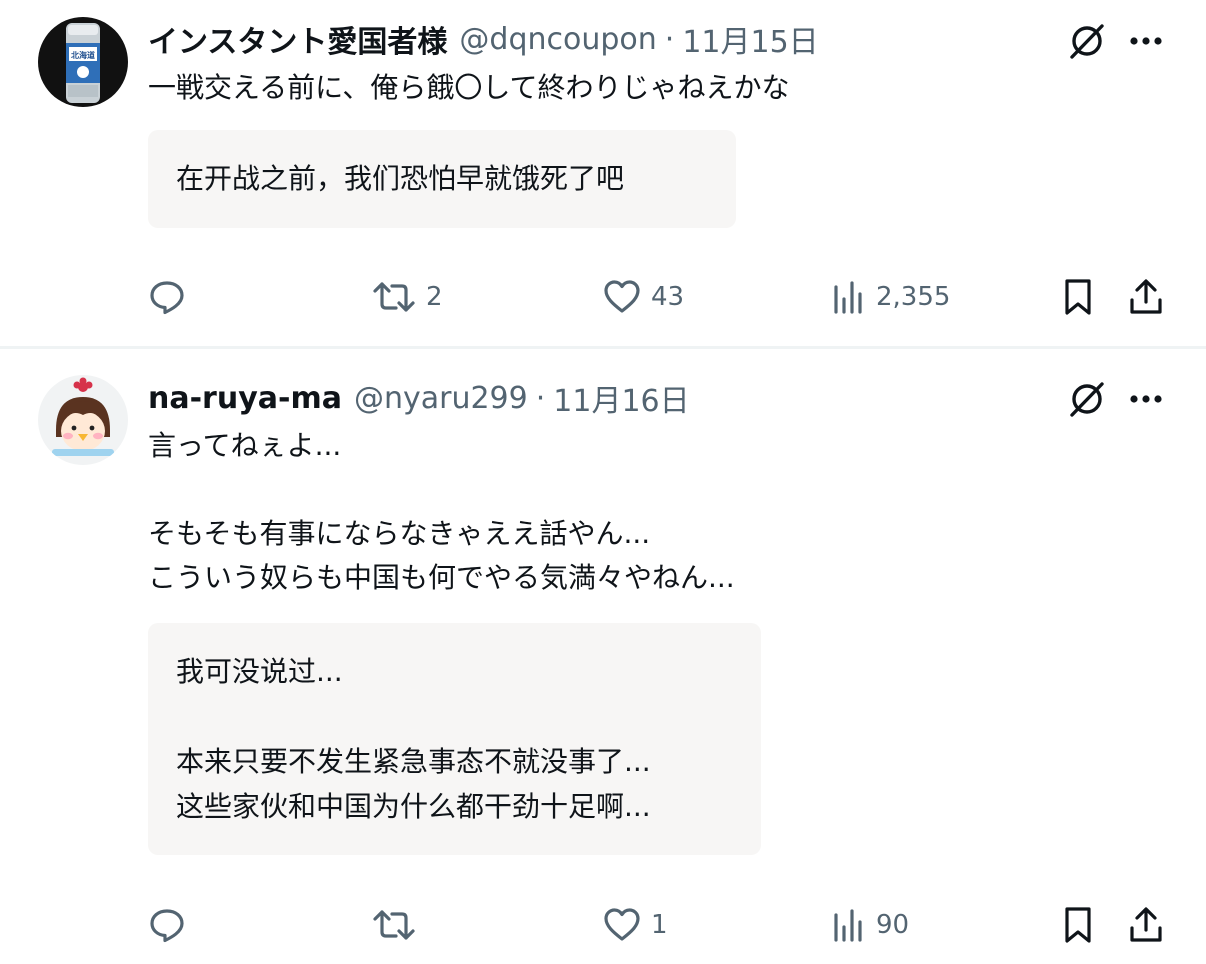 Image resolution: width=1206 pixels, height=964 pixels. Describe the element at coordinates (870, 925) in the screenshot. I see `views-button: 90` at that location.